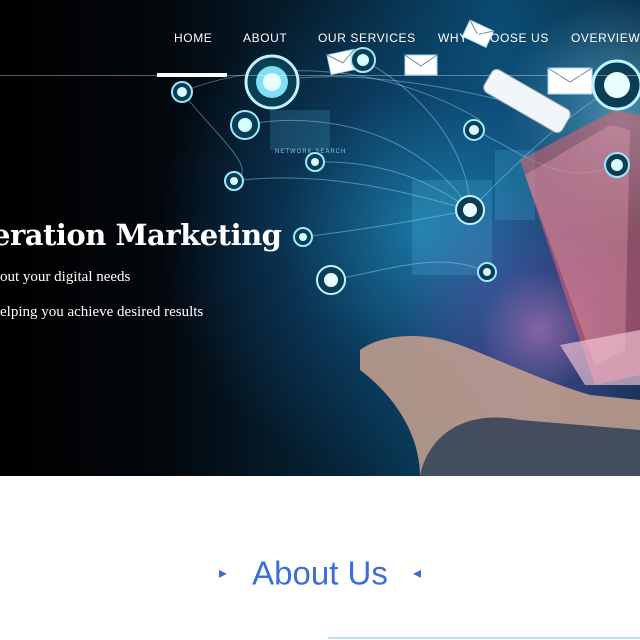 The image size is (640, 640). Describe the element at coordinates (65, 277) in the screenshot. I see `hero-subtitle-1: out your digital needs` at that location.